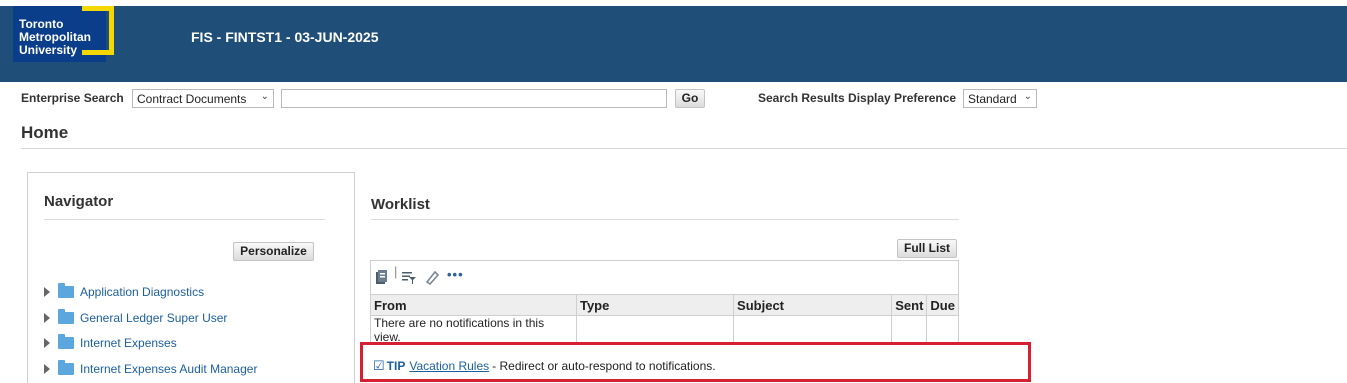 The width and height of the screenshot is (1347, 383). Describe the element at coordinates (455, 274) in the screenshot. I see `more-icon: •••` at that location.